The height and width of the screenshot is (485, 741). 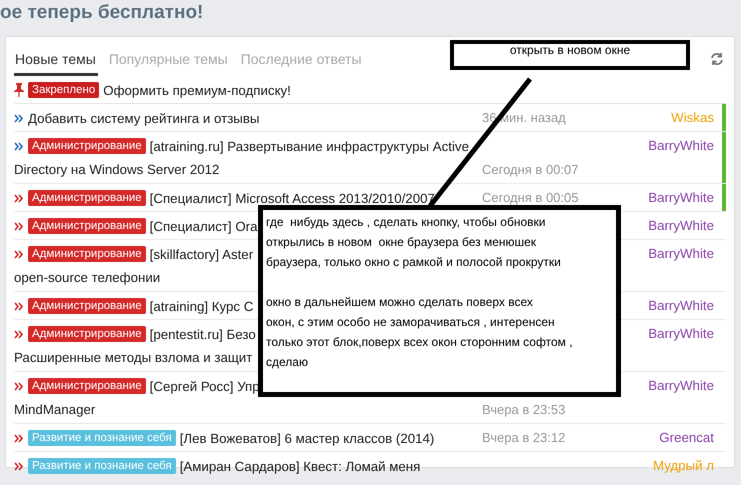 What do you see at coordinates (307, 438) in the screenshot?
I see `topic-link: [Лев Вожеватов] 6 мастер классов (2014)` at bounding box center [307, 438].